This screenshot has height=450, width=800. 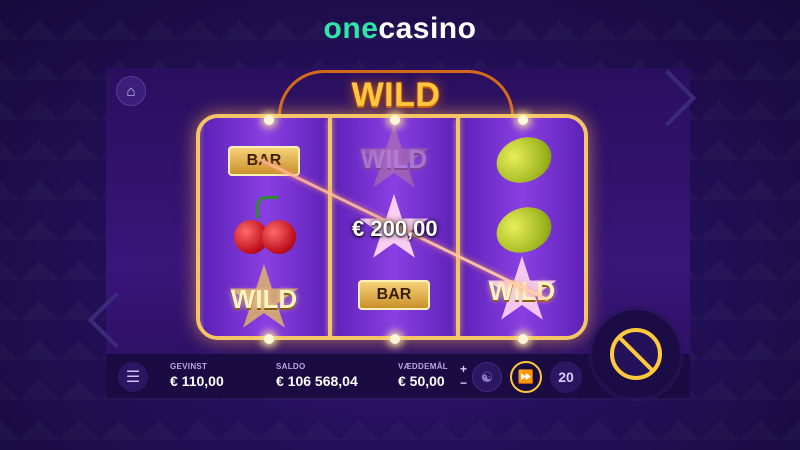 I want to click on home-icon: ⌂, so click(x=131, y=91).